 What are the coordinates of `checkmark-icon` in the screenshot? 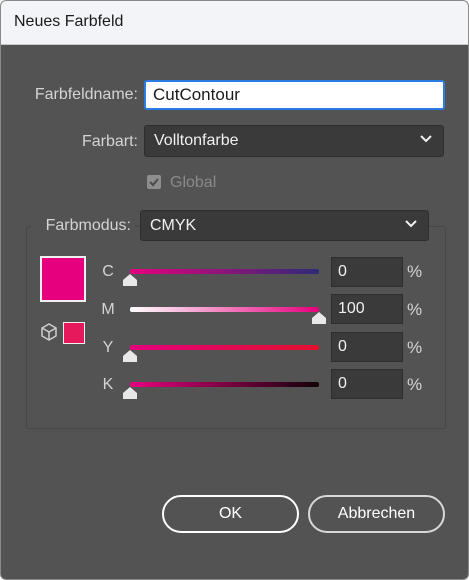 It's located at (154, 182).